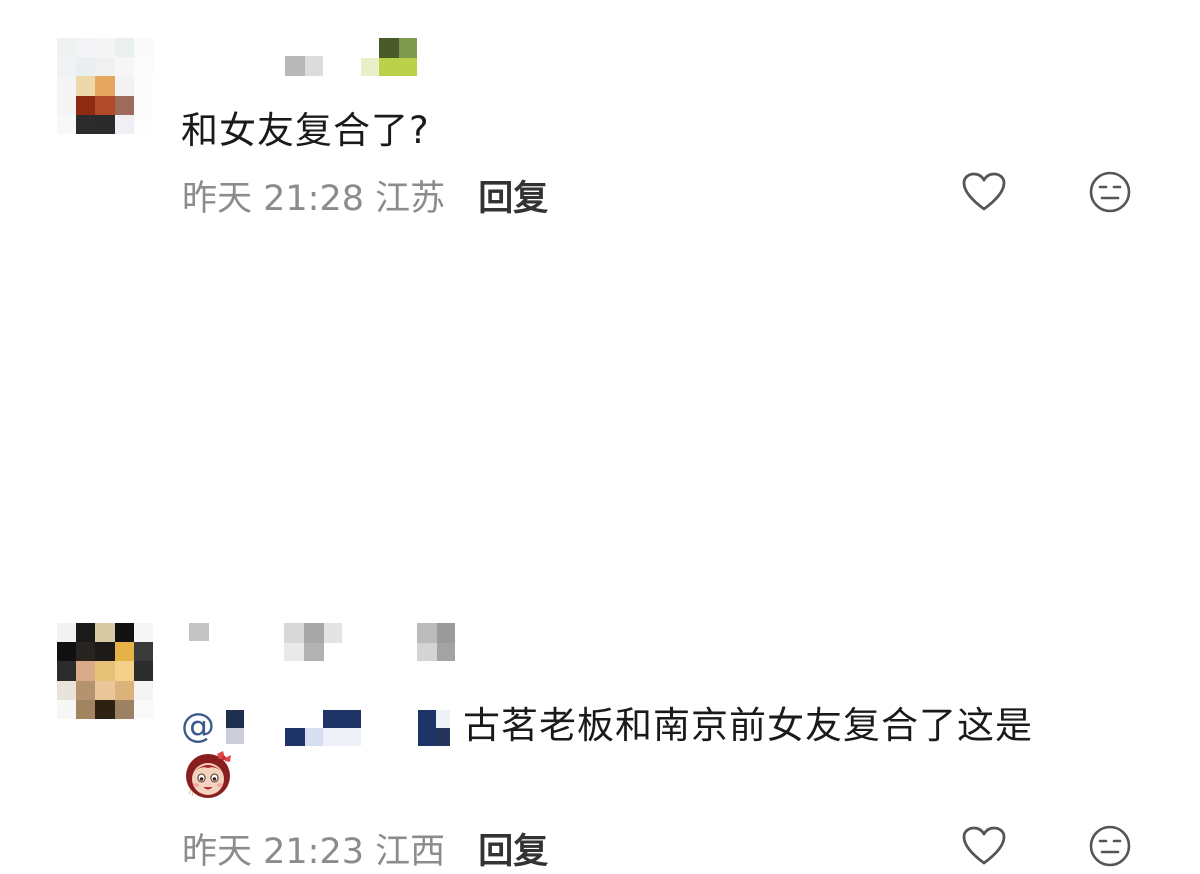 Image resolution: width=1200 pixels, height=874 pixels. What do you see at coordinates (365, 195) in the screenshot?
I see `comment-meta: 昨天 21:28 江苏 回复` at bounding box center [365, 195].